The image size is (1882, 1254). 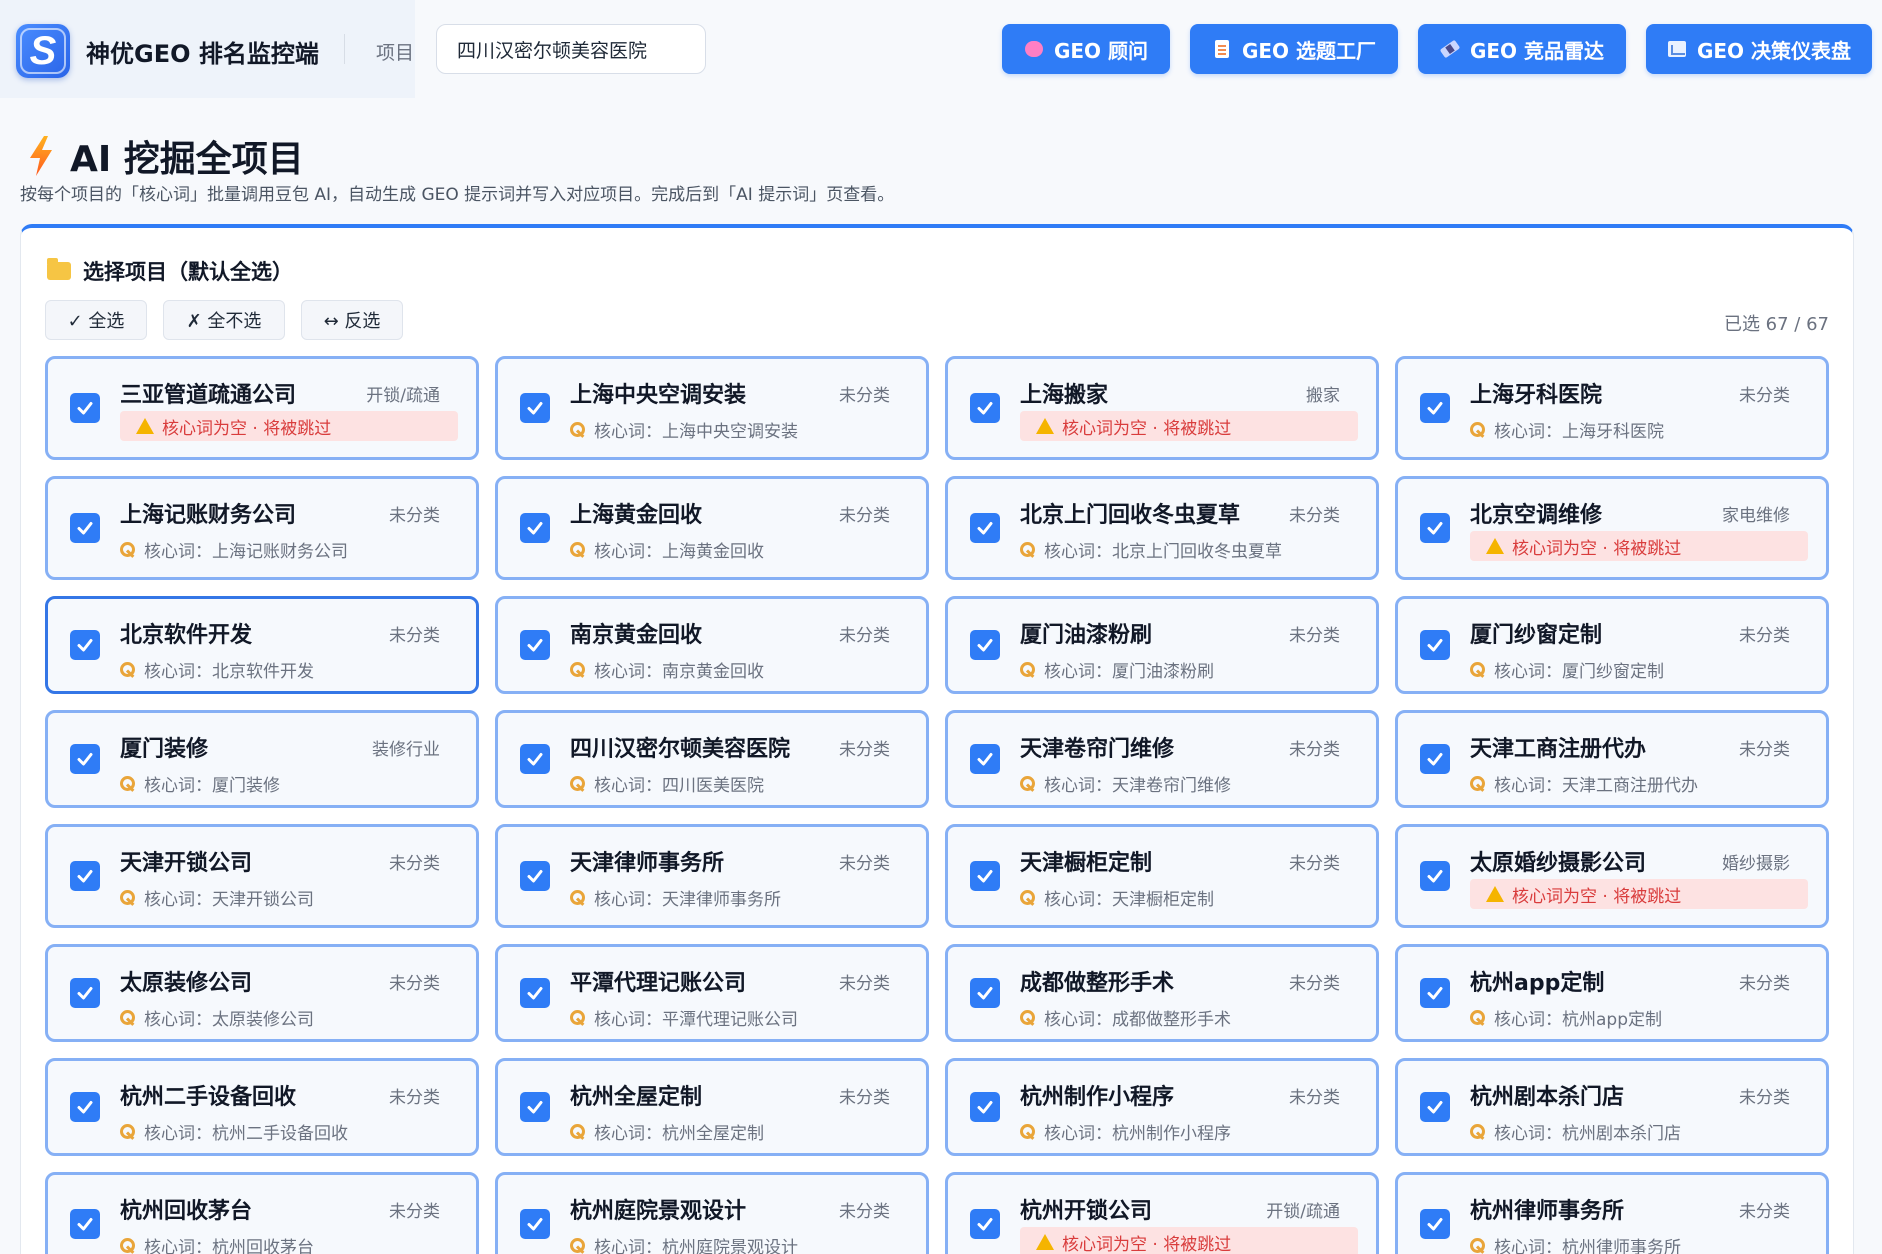 What do you see at coordinates (352, 320) in the screenshot?
I see `invert-selection-button: ↔ 反选` at bounding box center [352, 320].